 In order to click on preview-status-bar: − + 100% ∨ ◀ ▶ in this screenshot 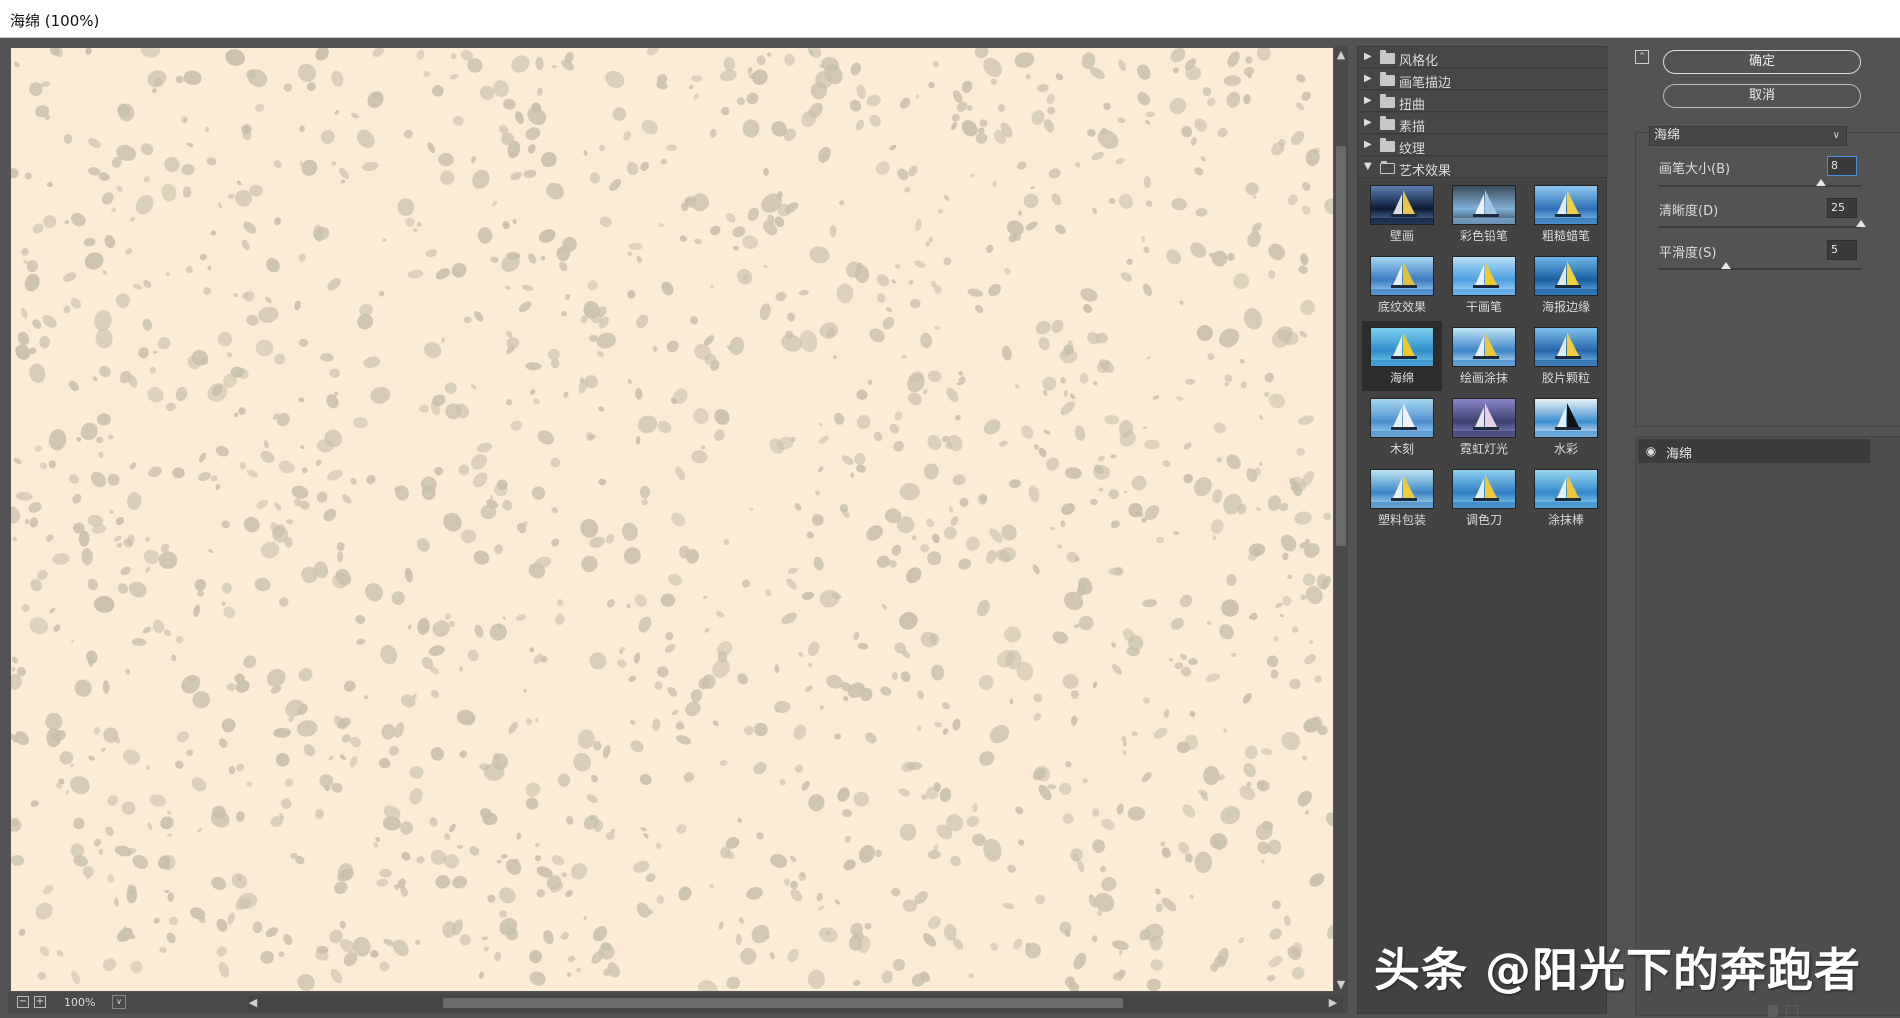, I will do `click(678, 1003)`.